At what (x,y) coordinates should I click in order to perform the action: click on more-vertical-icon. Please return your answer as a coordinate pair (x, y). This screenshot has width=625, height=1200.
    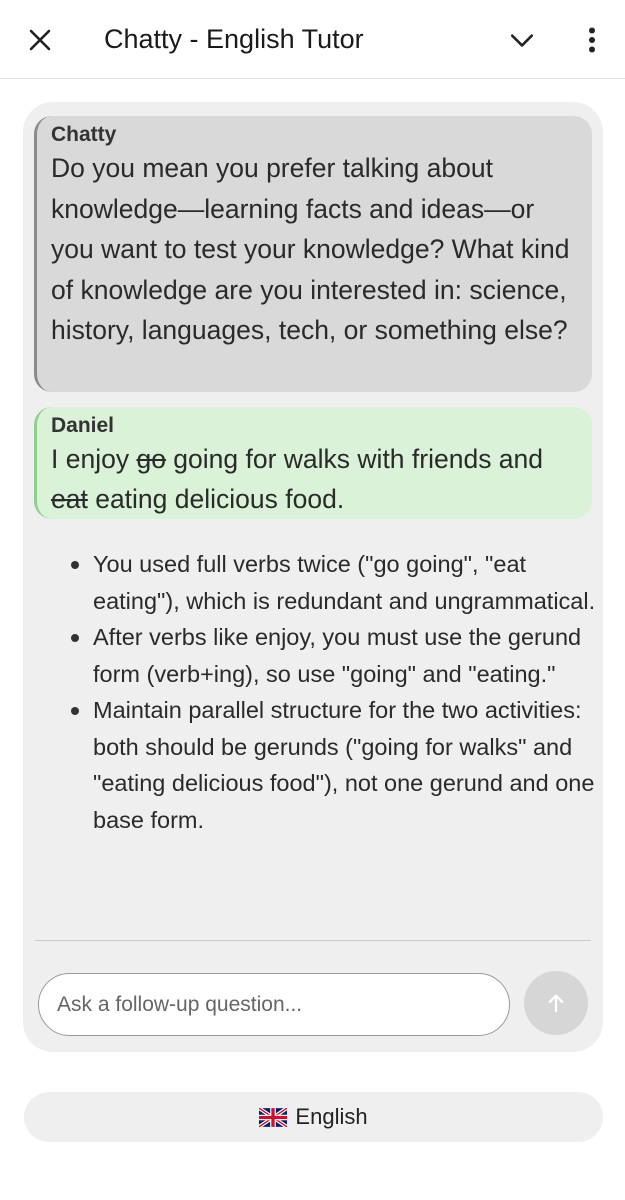
    Looking at the image, I should click on (592, 40).